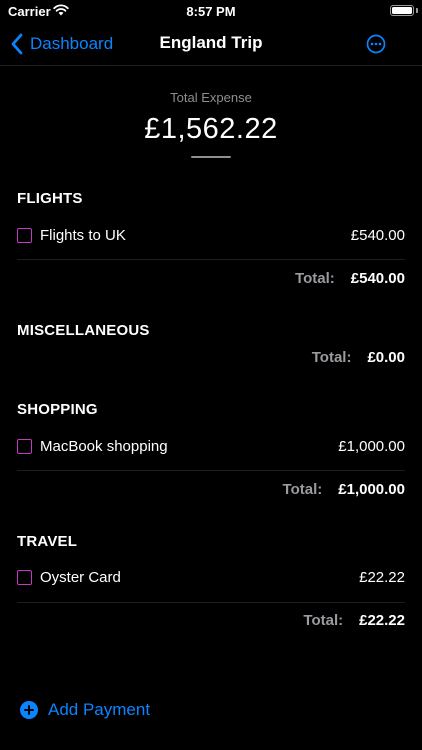 The height and width of the screenshot is (750, 422). I want to click on battery-cap, so click(417, 10).